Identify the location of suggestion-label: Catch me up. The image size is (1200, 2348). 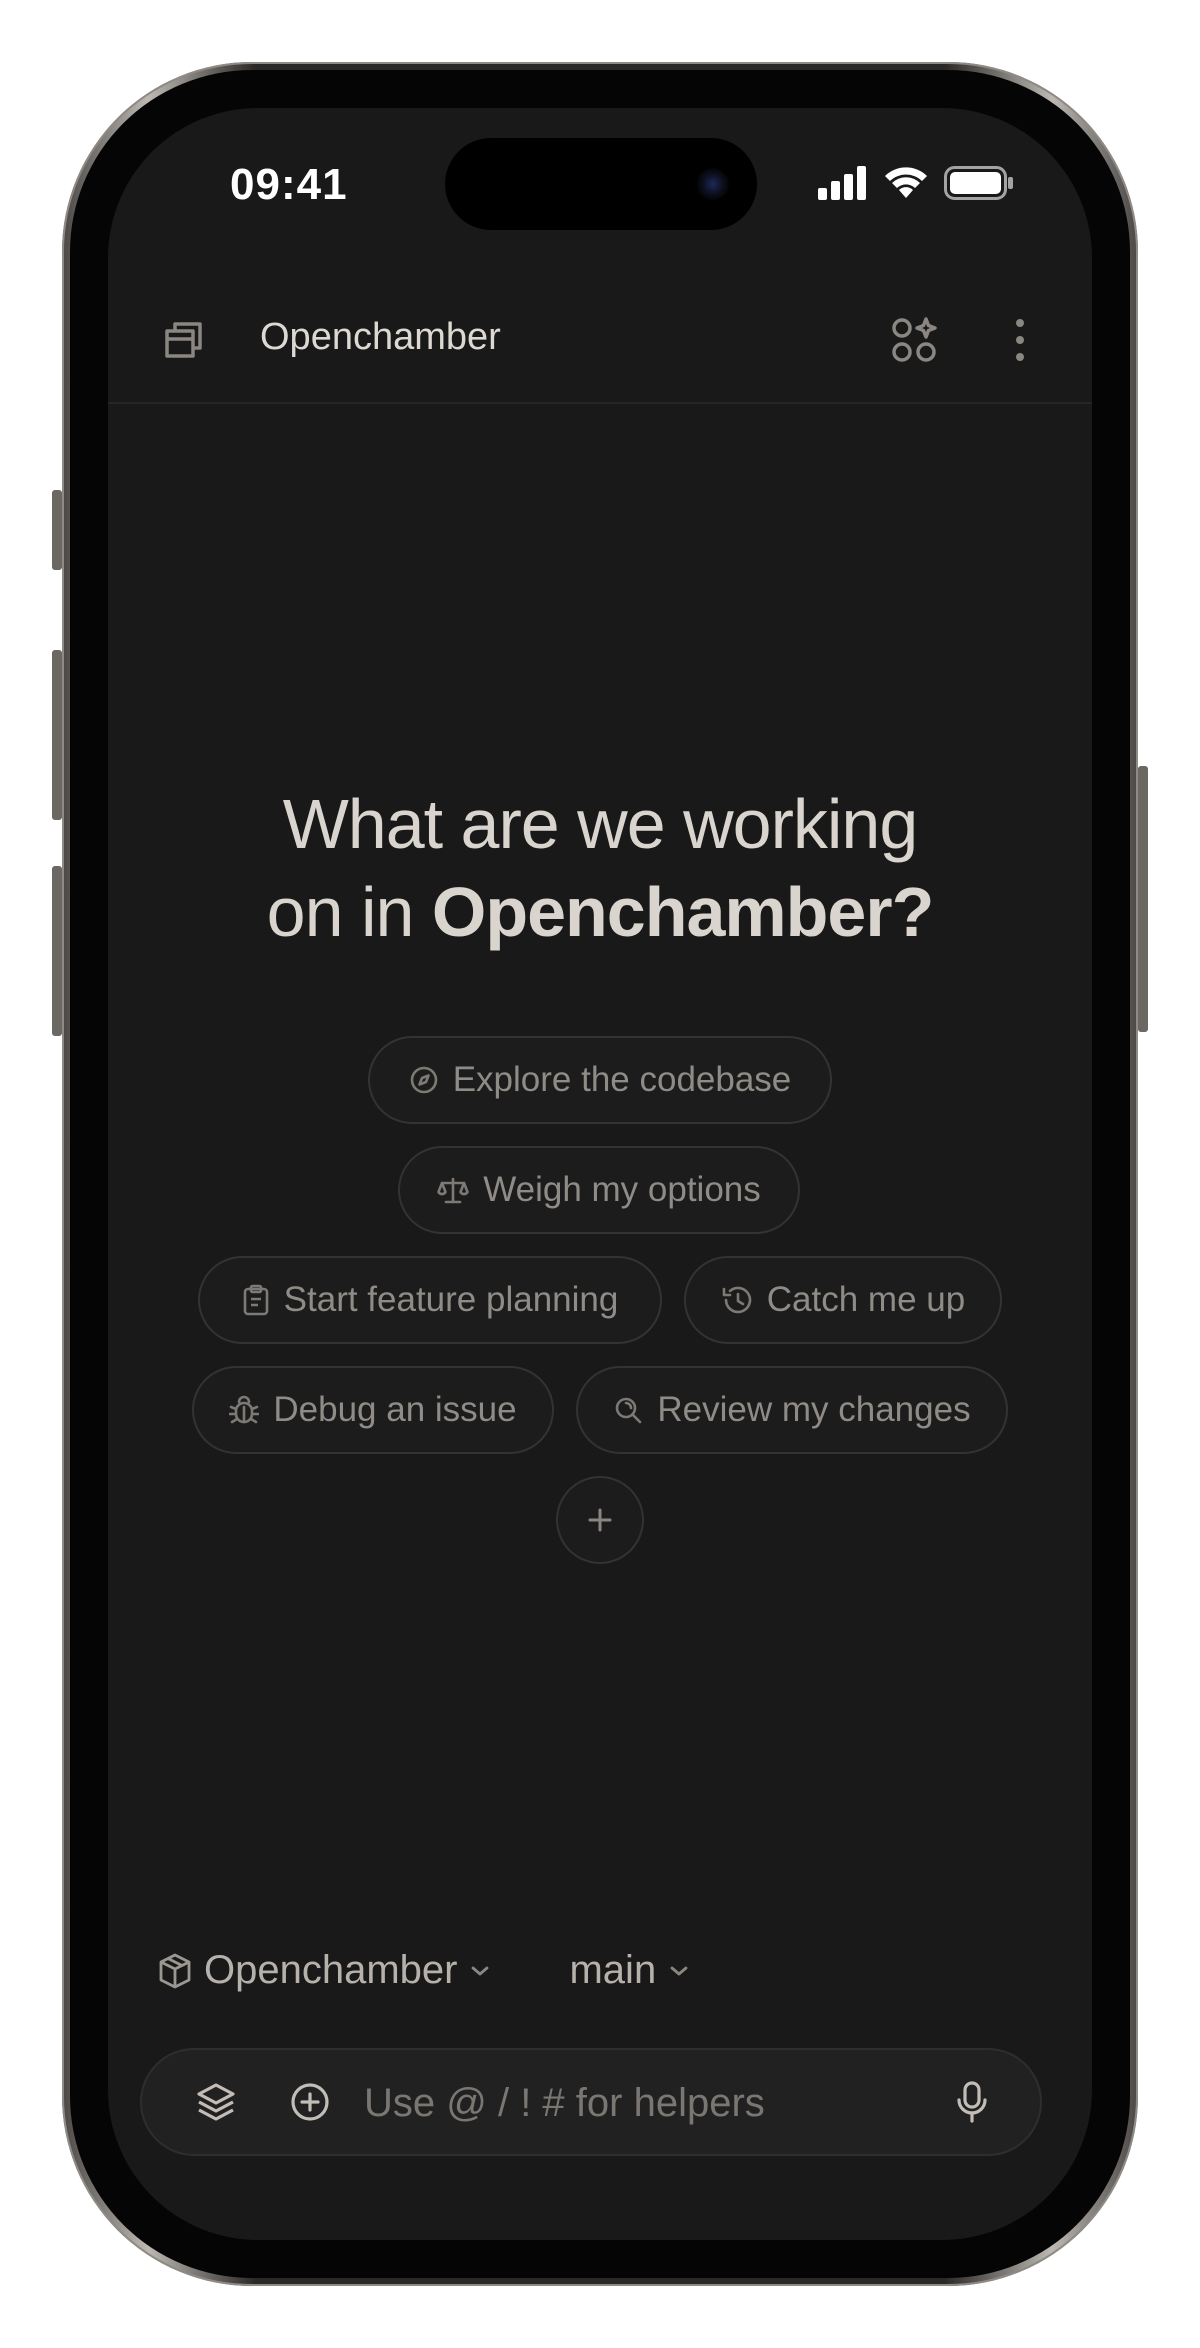
(866, 1299).